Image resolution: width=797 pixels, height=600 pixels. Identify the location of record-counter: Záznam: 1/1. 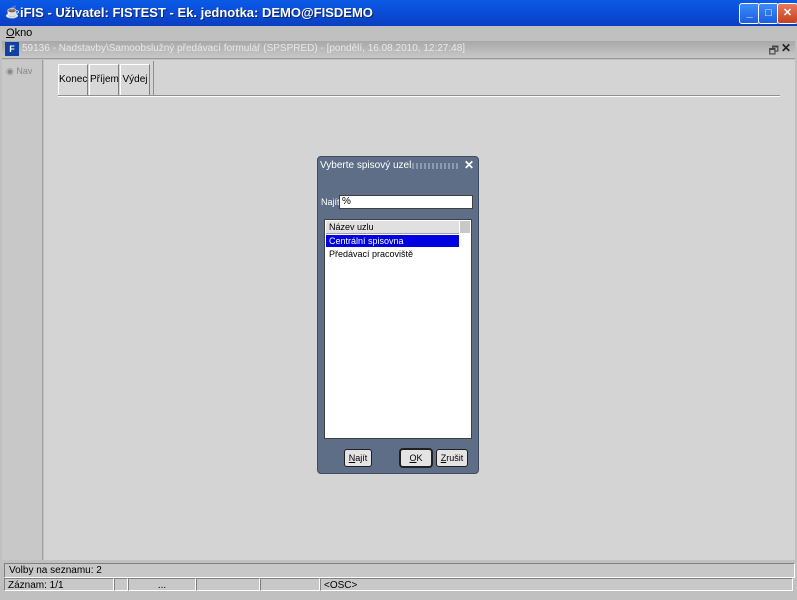
(59, 584).